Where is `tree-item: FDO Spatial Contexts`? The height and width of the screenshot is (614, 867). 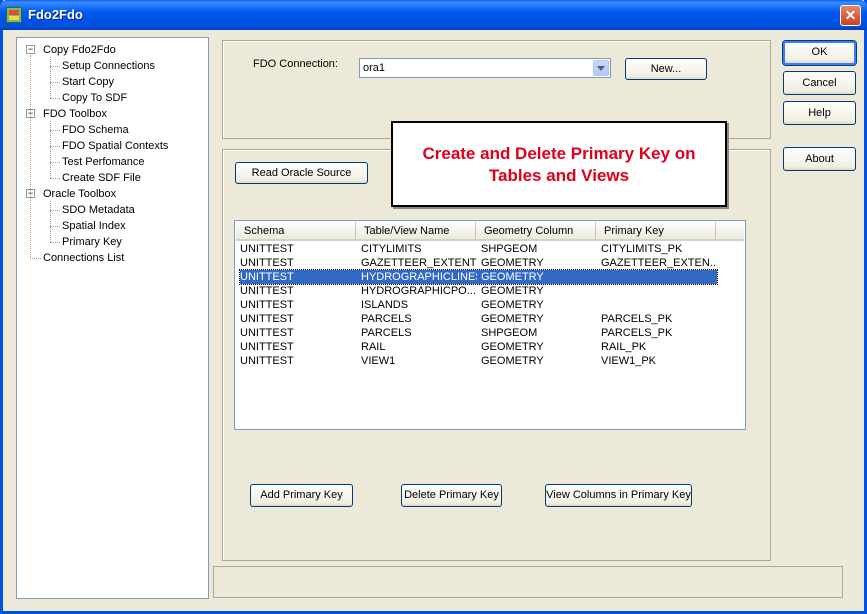 tree-item: FDO Spatial Contexts is located at coordinates (109, 146).